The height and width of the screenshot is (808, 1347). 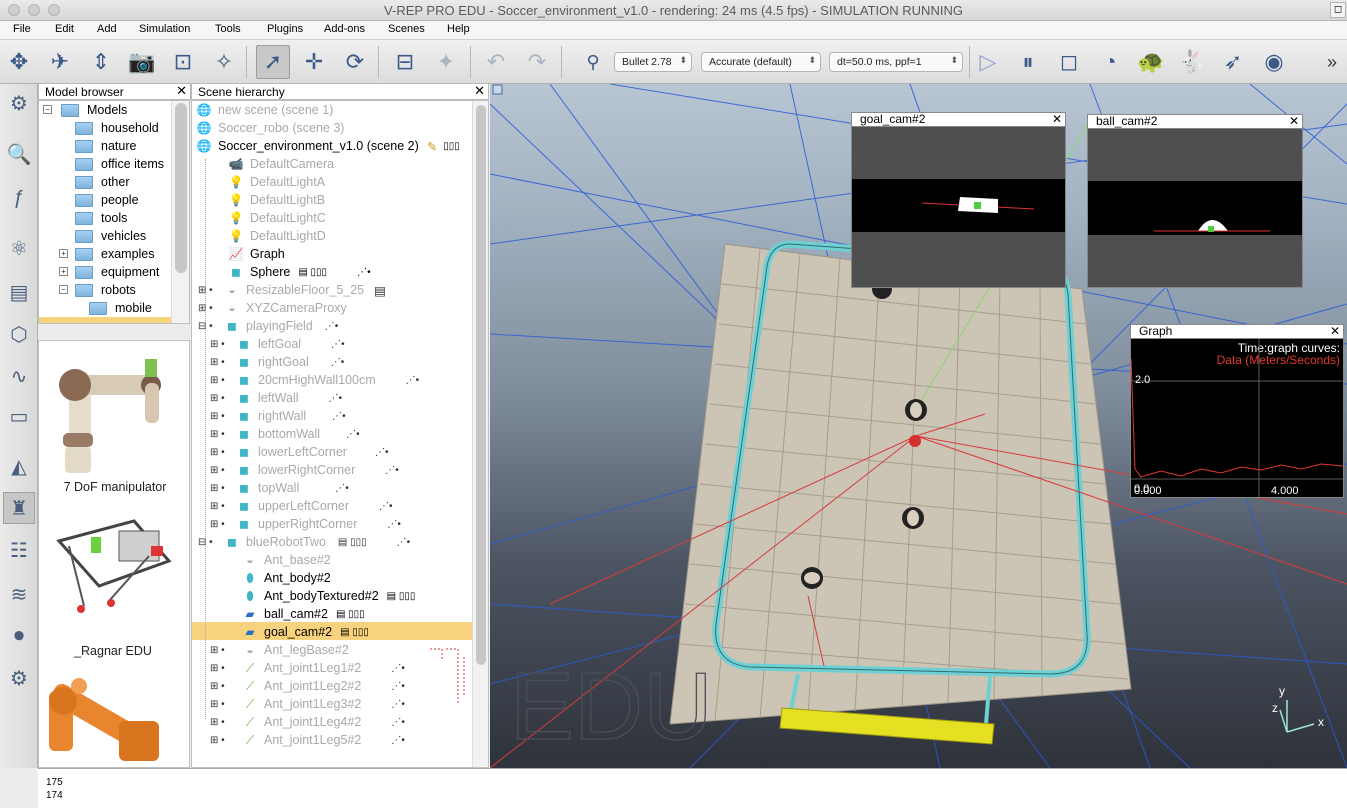 What do you see at coordinates (101, 218) in the screenshot?
I see `folder-tools: tools` at bounding box center [101, 218].